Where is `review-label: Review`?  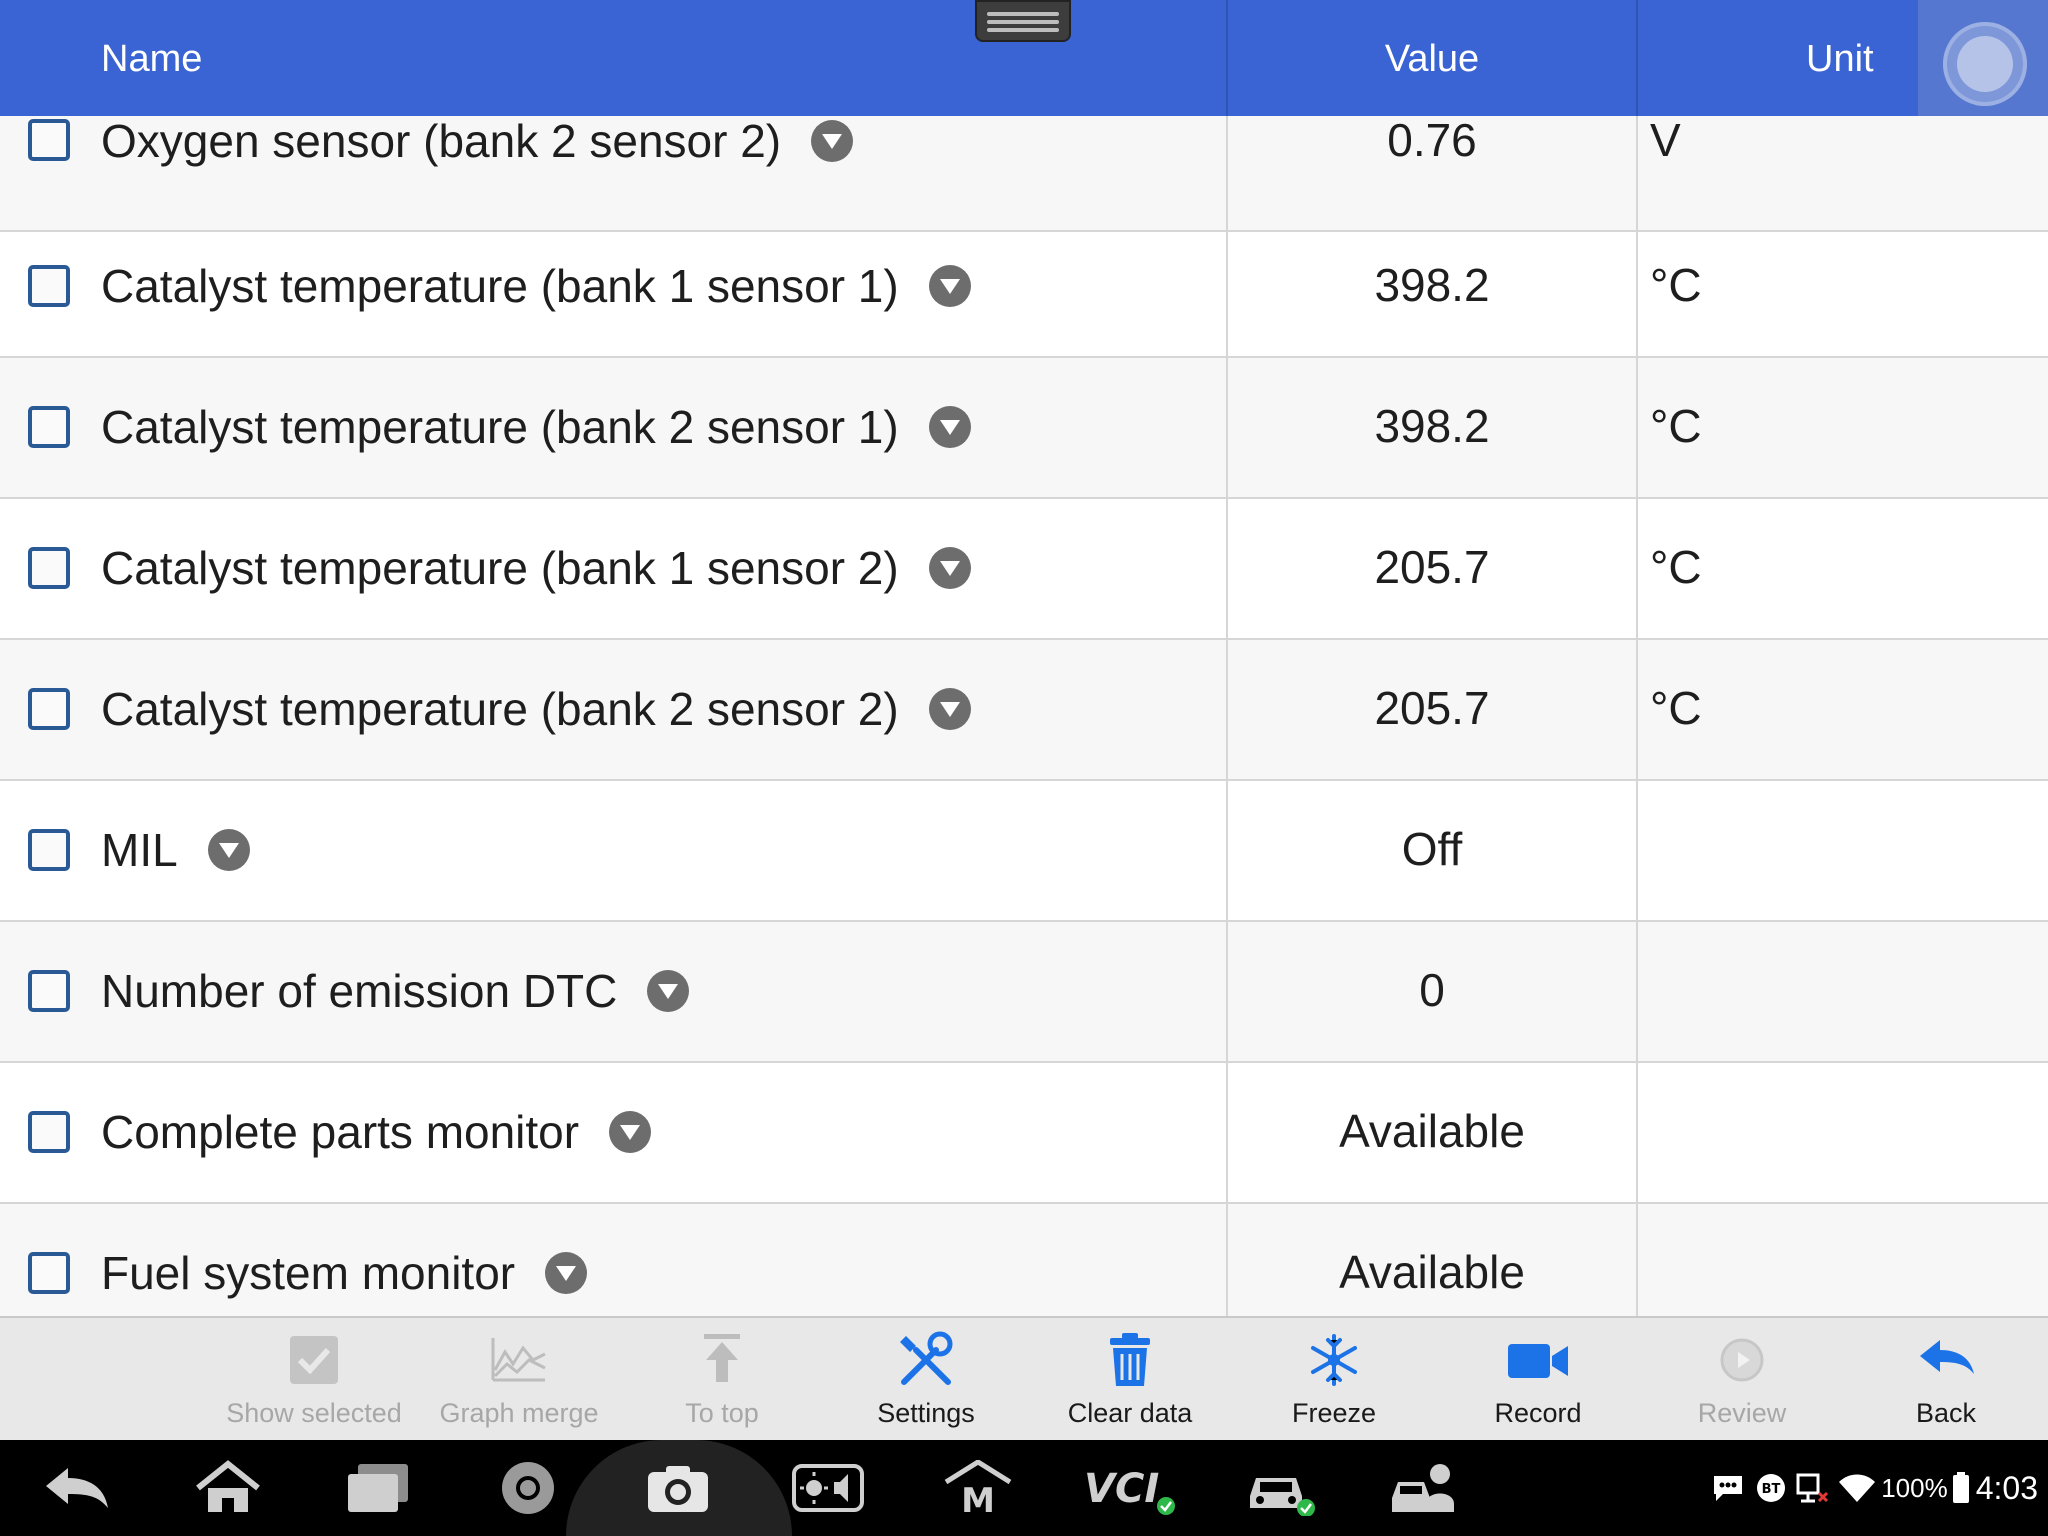
review-label: Review is located at coordinates (1742, 1413).